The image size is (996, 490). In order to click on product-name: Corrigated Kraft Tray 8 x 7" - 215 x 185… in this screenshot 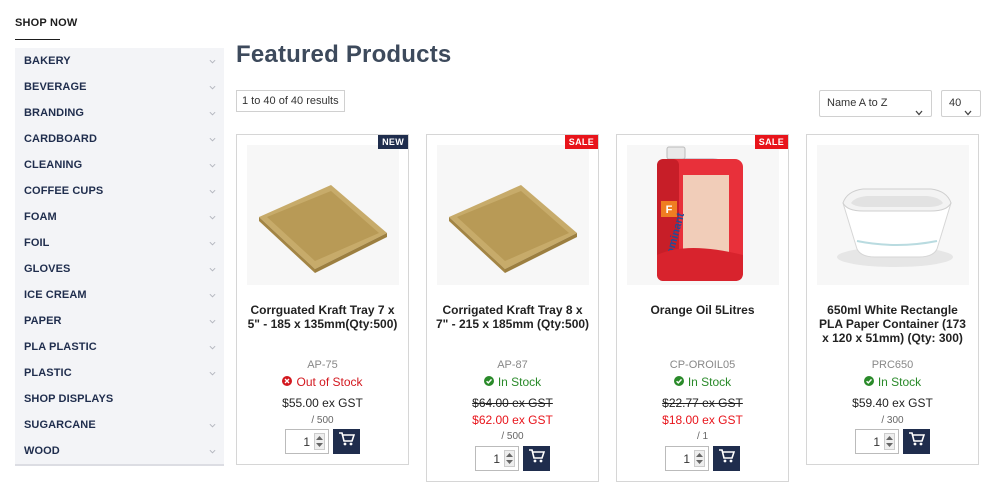, I will do `click(512, 317)`.